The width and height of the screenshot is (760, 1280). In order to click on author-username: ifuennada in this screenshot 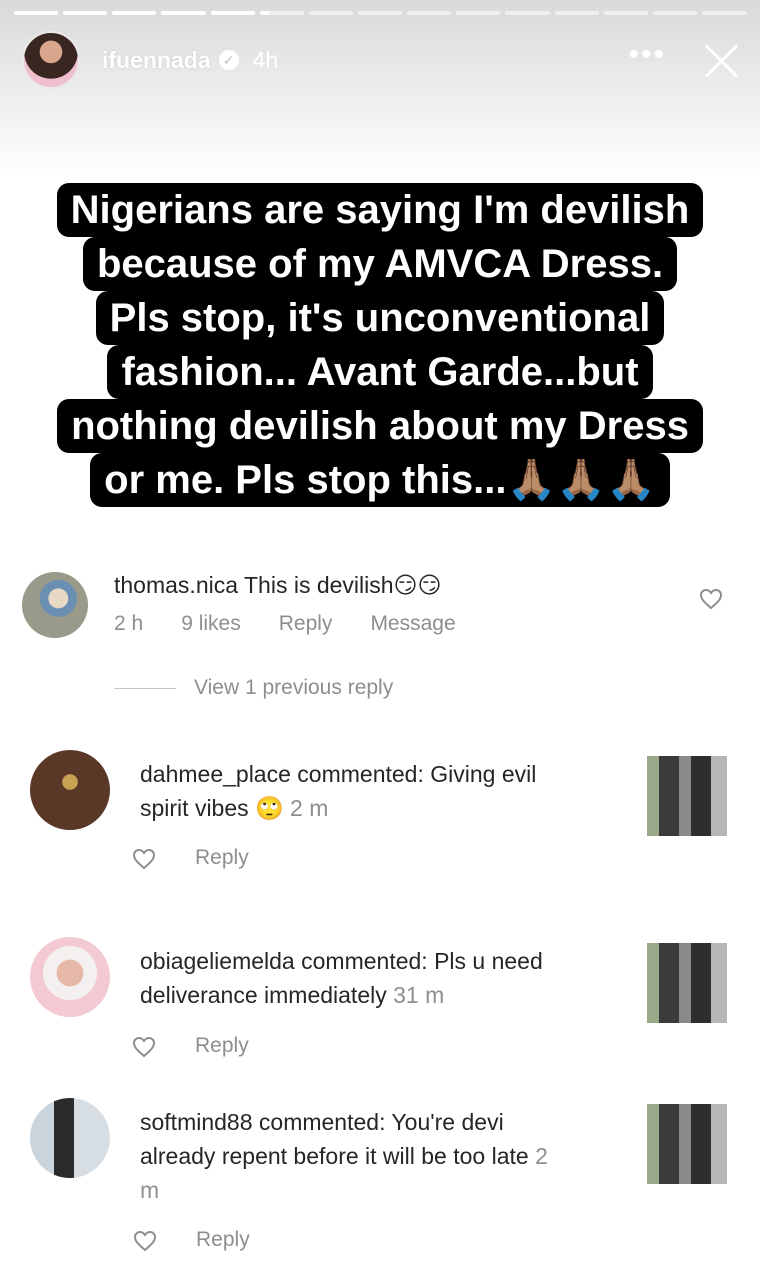, I will do `click(156, 60)`.